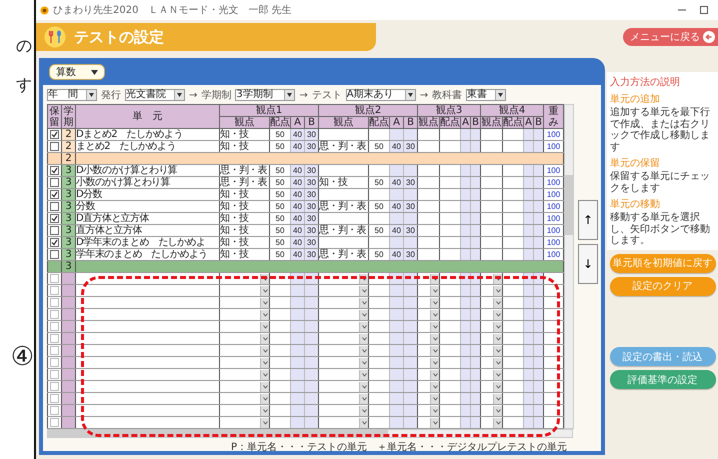 This screenshot has height=459, width=718. Describe the element at coordinates (77, 72) in the screenshot. I see `subject-select: 算数` at that location.